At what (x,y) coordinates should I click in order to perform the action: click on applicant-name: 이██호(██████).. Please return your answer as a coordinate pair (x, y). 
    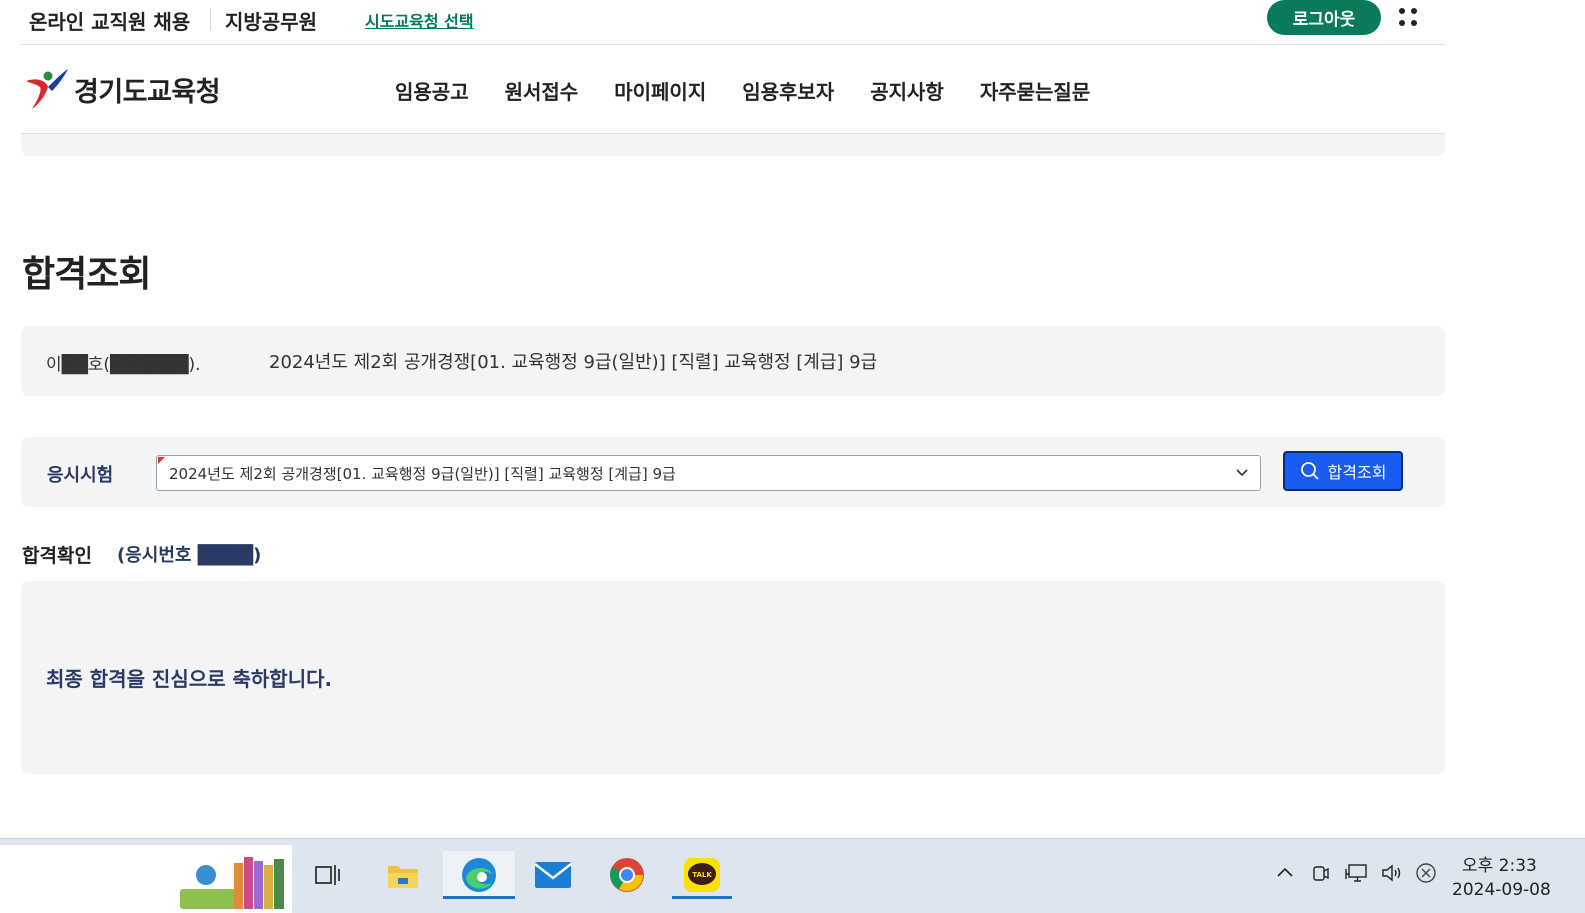
    Looking at the image, I should click on (123, 365).